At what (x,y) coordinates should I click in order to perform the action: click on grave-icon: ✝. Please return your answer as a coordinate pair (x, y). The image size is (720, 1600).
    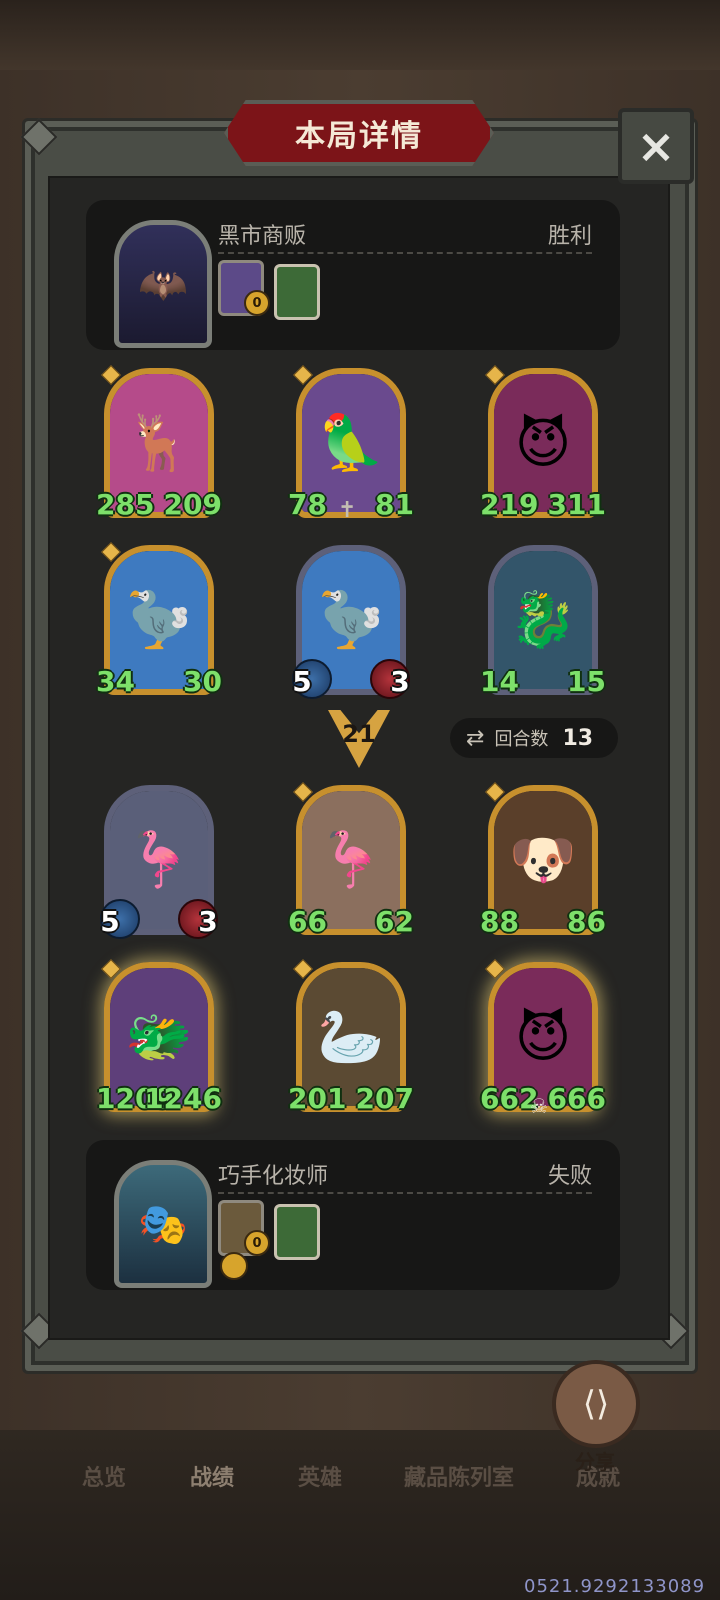
    Looking at the image, I should click on (347, 510).